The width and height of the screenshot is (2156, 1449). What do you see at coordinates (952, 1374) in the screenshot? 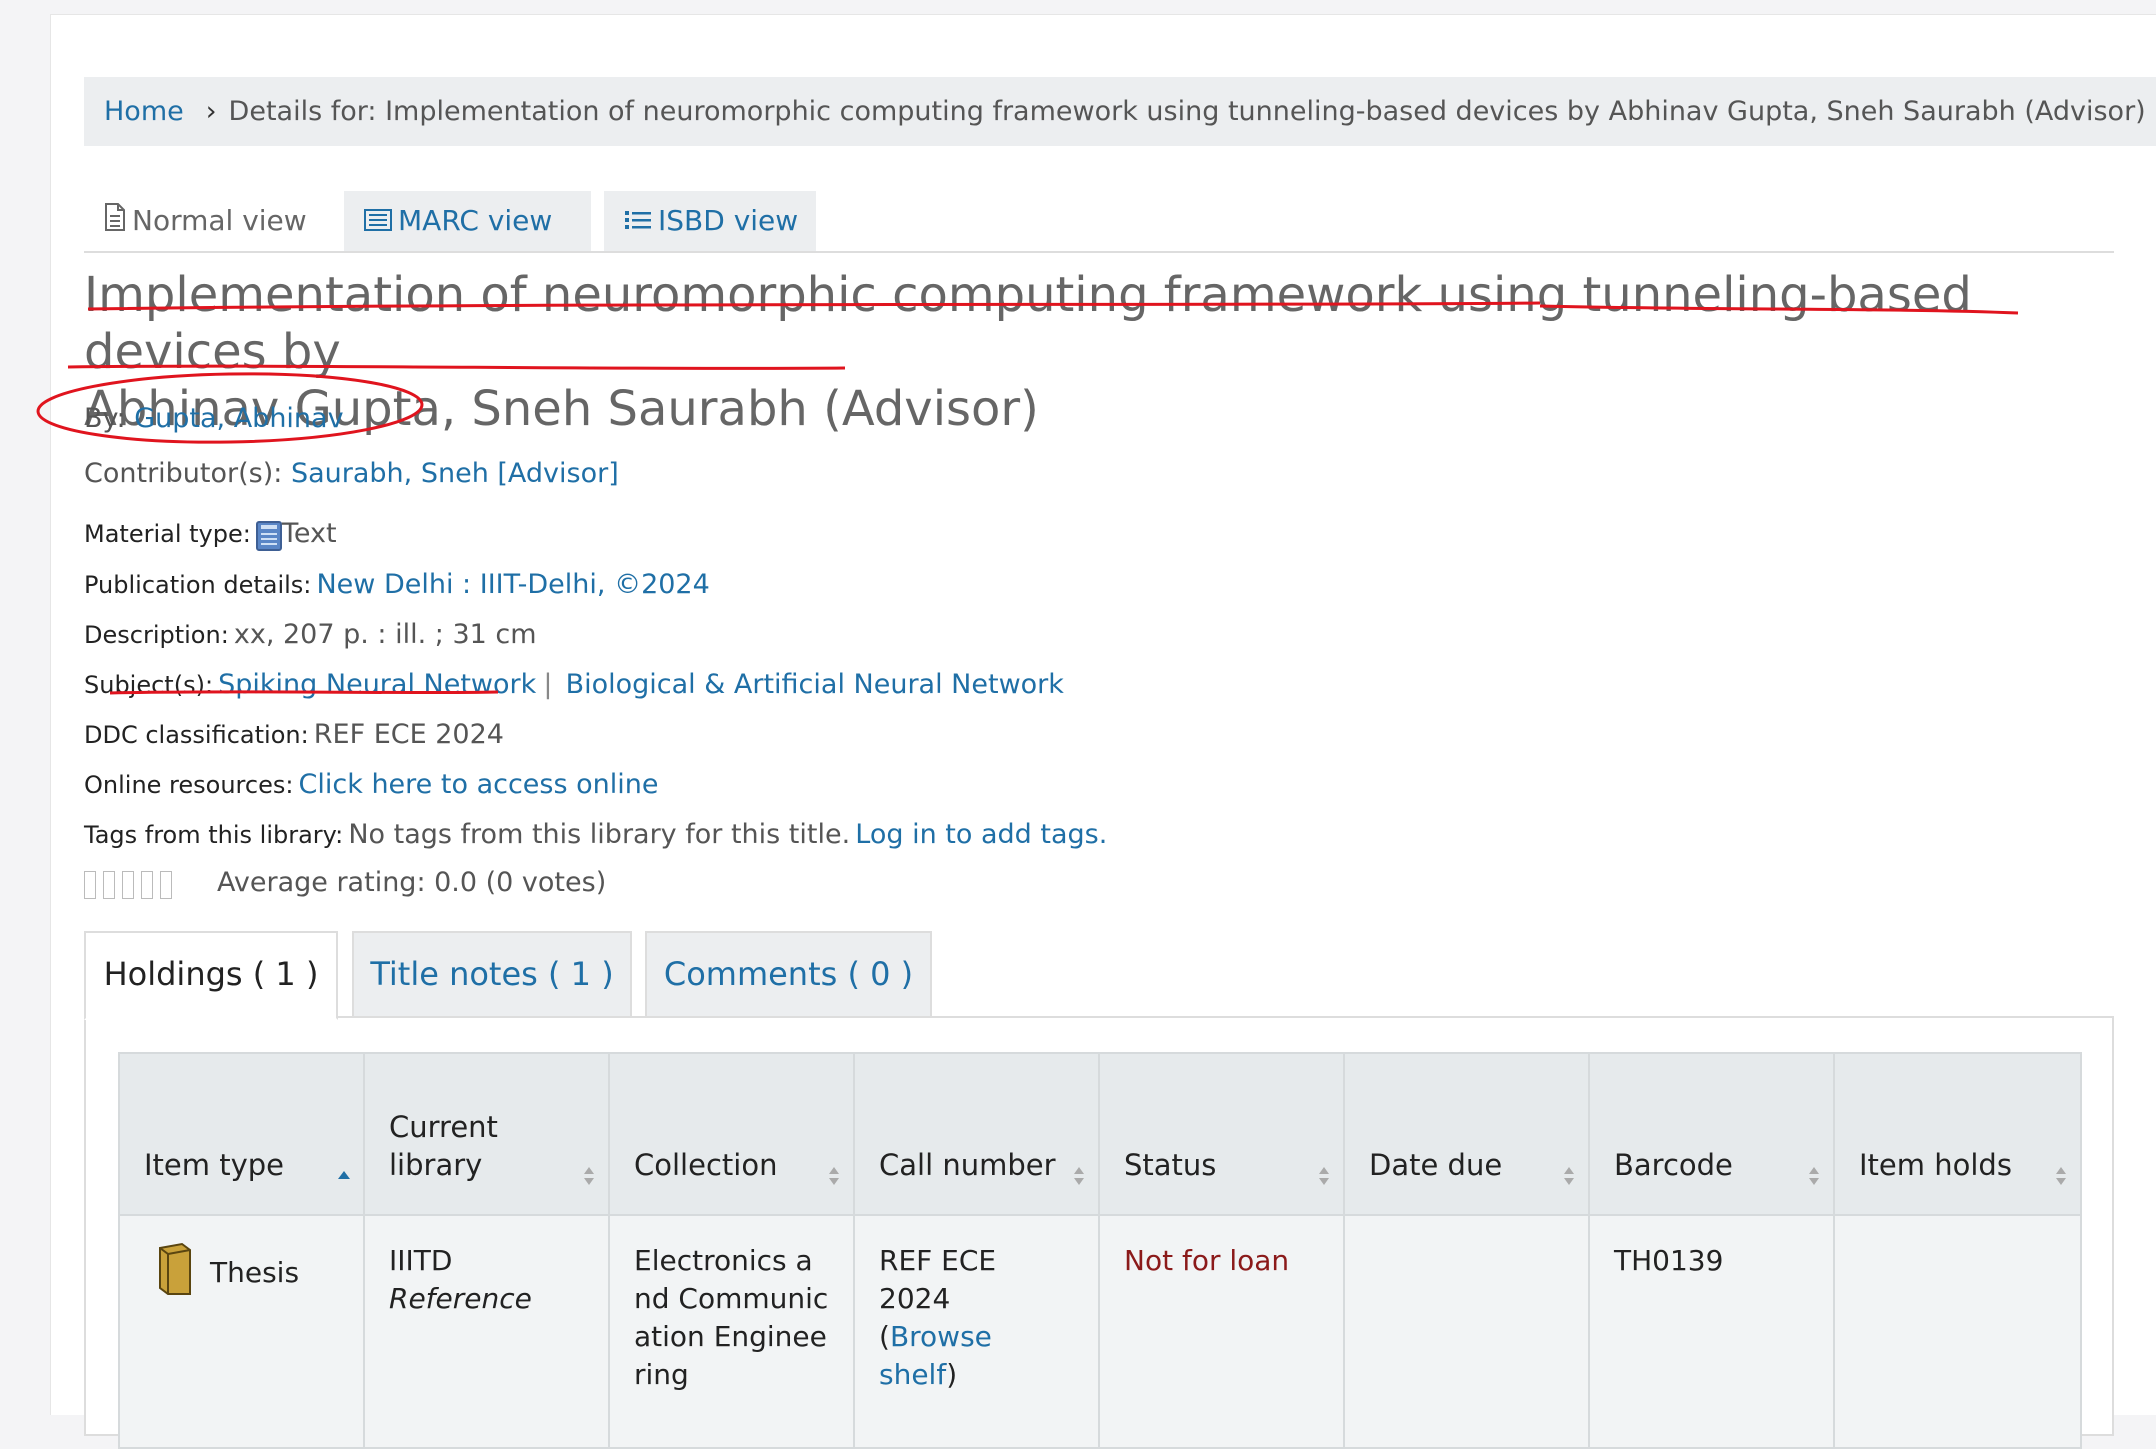
I see `browse-shelf-paren-close: )` at bounding box center [952, 1374].